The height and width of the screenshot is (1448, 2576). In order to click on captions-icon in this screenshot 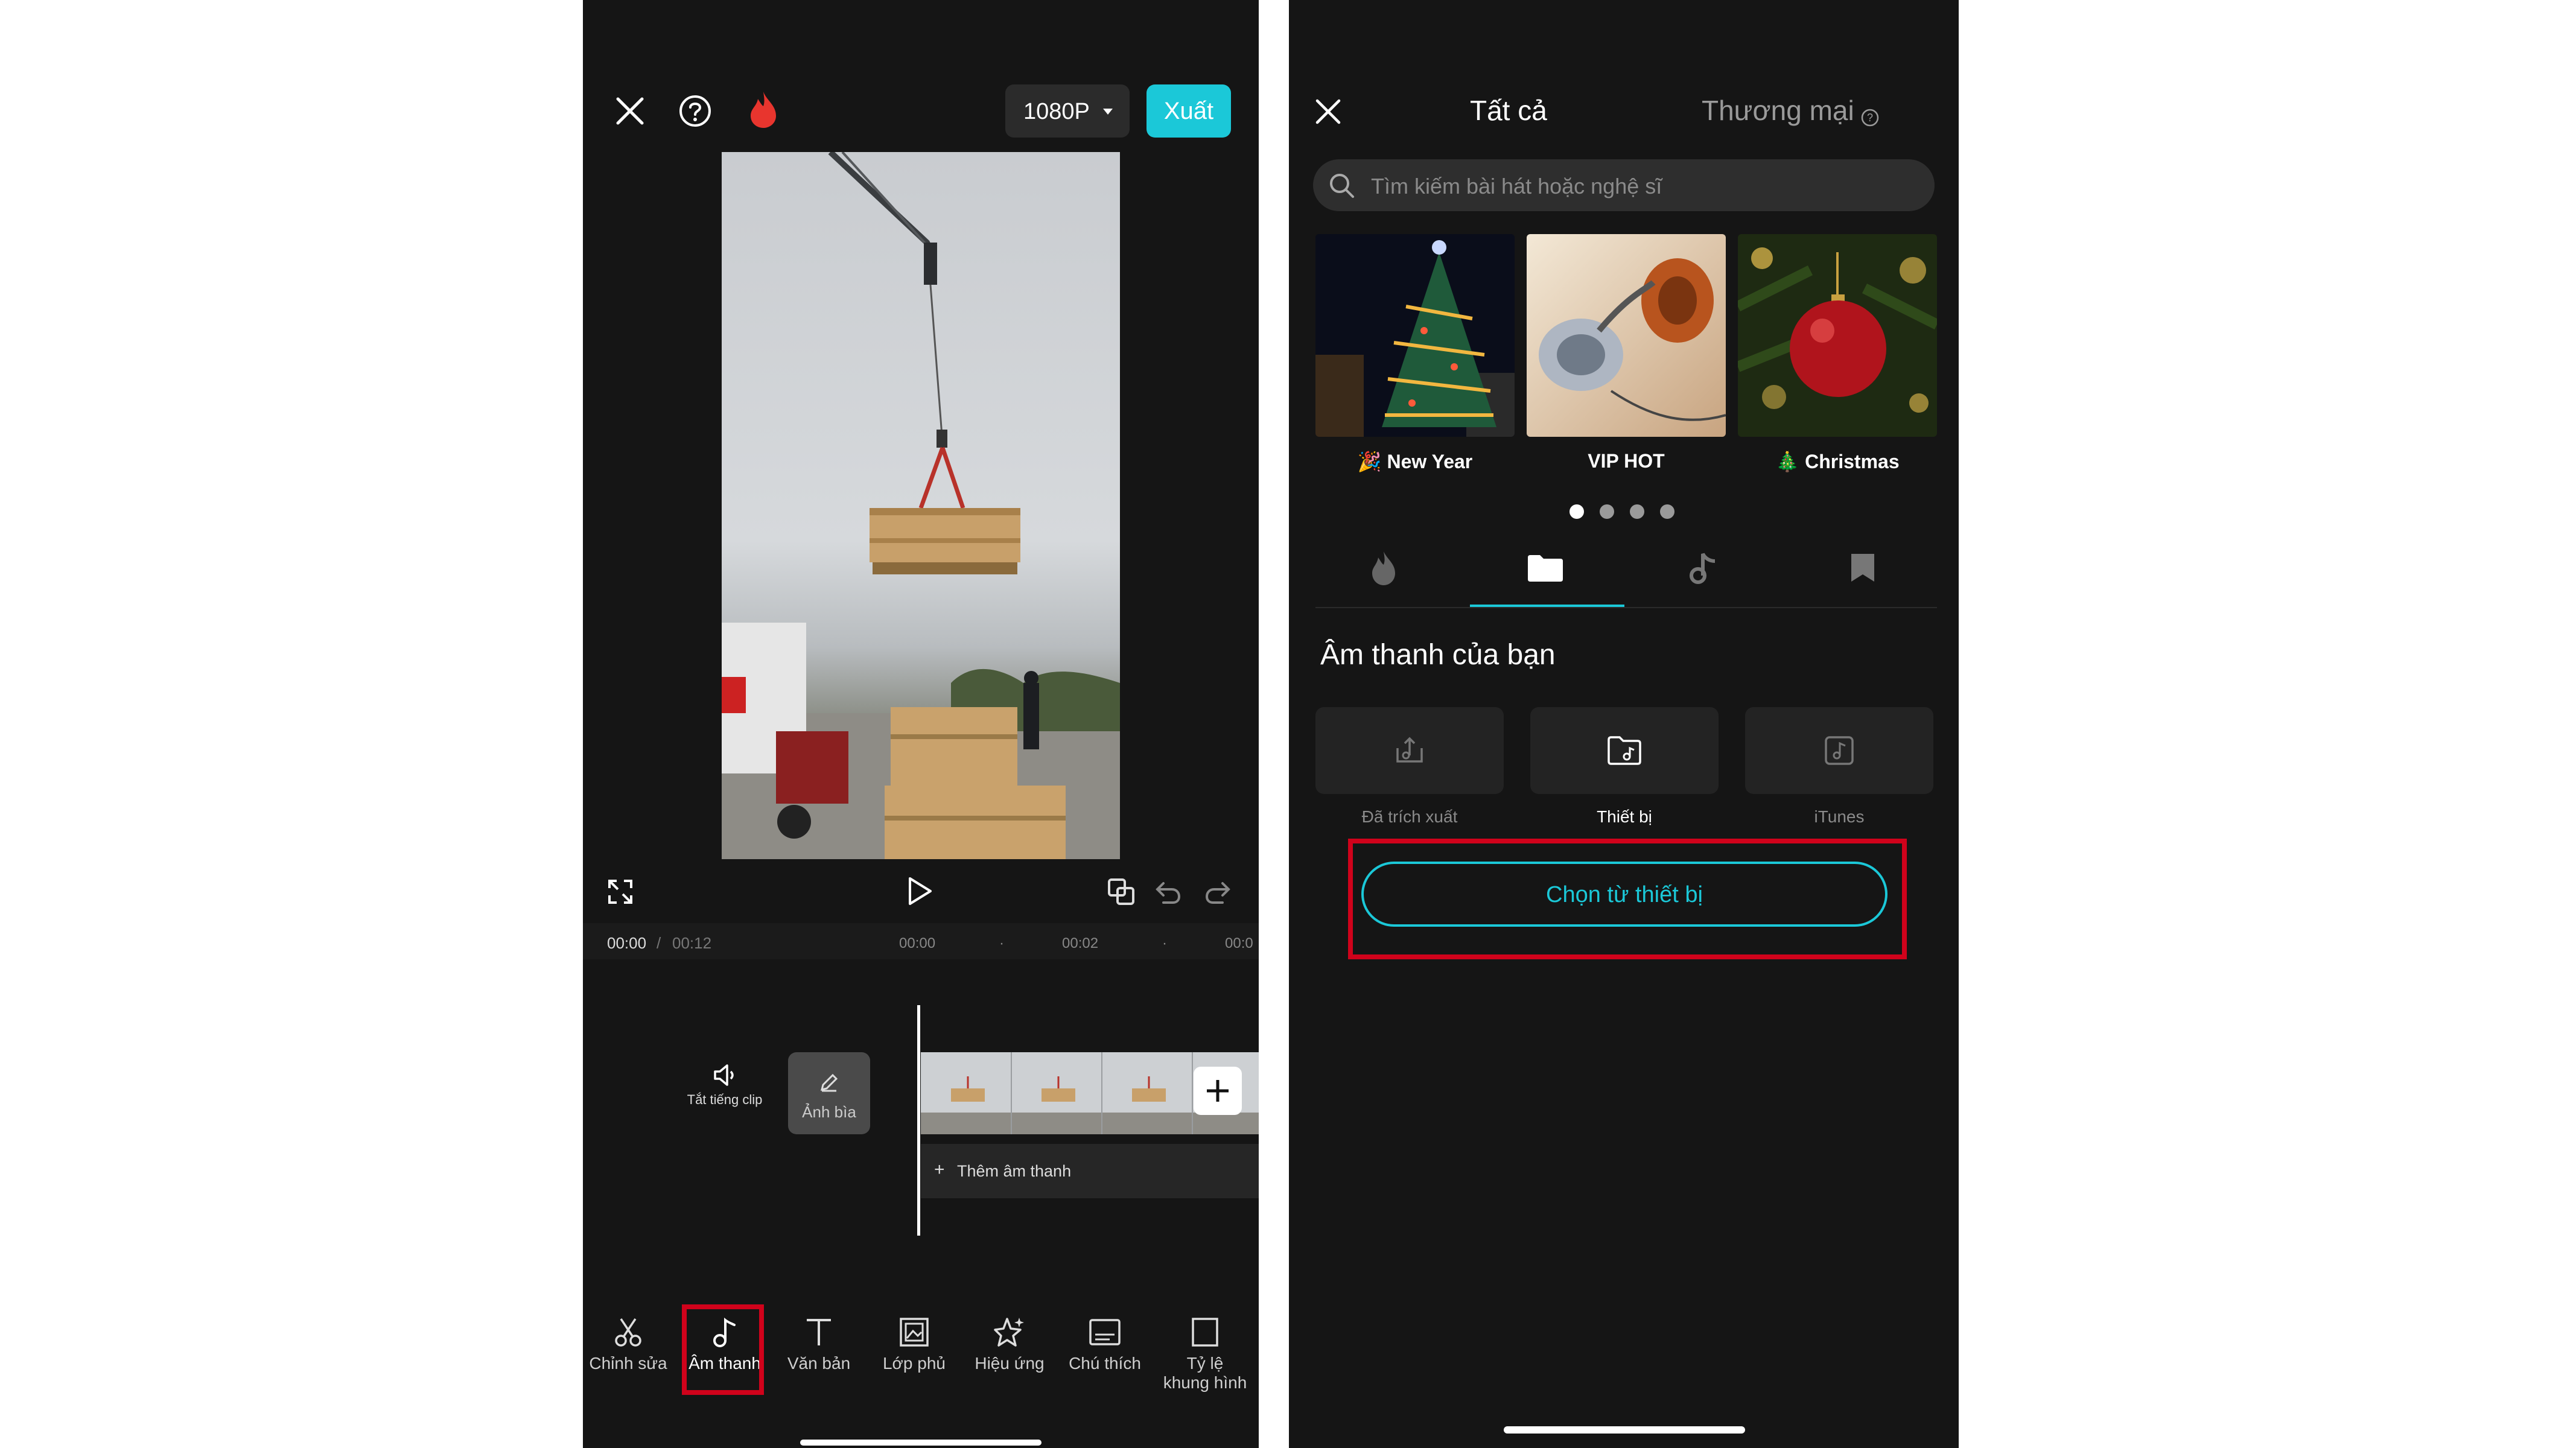, I will do `click(1105, 1332)`.